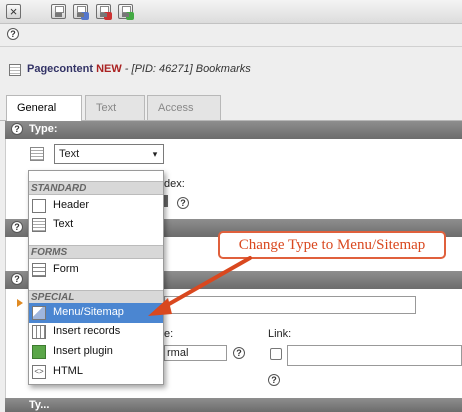  I want to click on arrow-shaft, so click(206, 283).